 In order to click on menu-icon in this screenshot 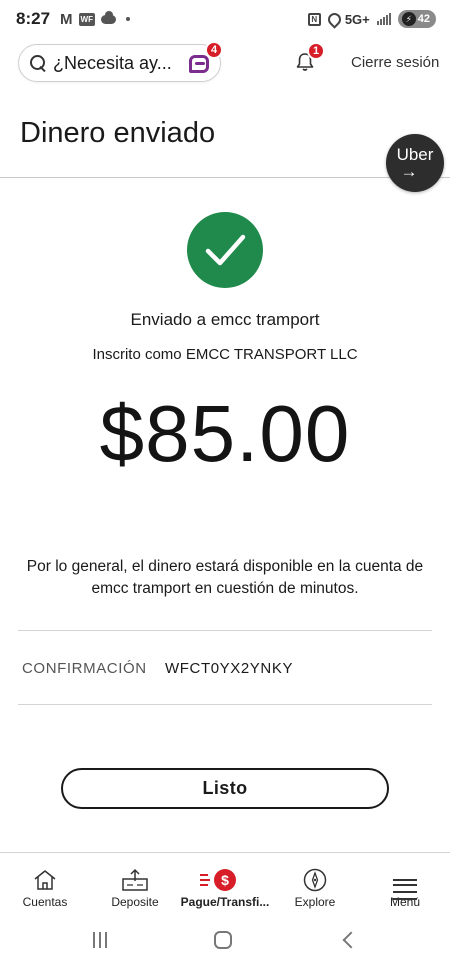, I will do `click(405, 883)`.